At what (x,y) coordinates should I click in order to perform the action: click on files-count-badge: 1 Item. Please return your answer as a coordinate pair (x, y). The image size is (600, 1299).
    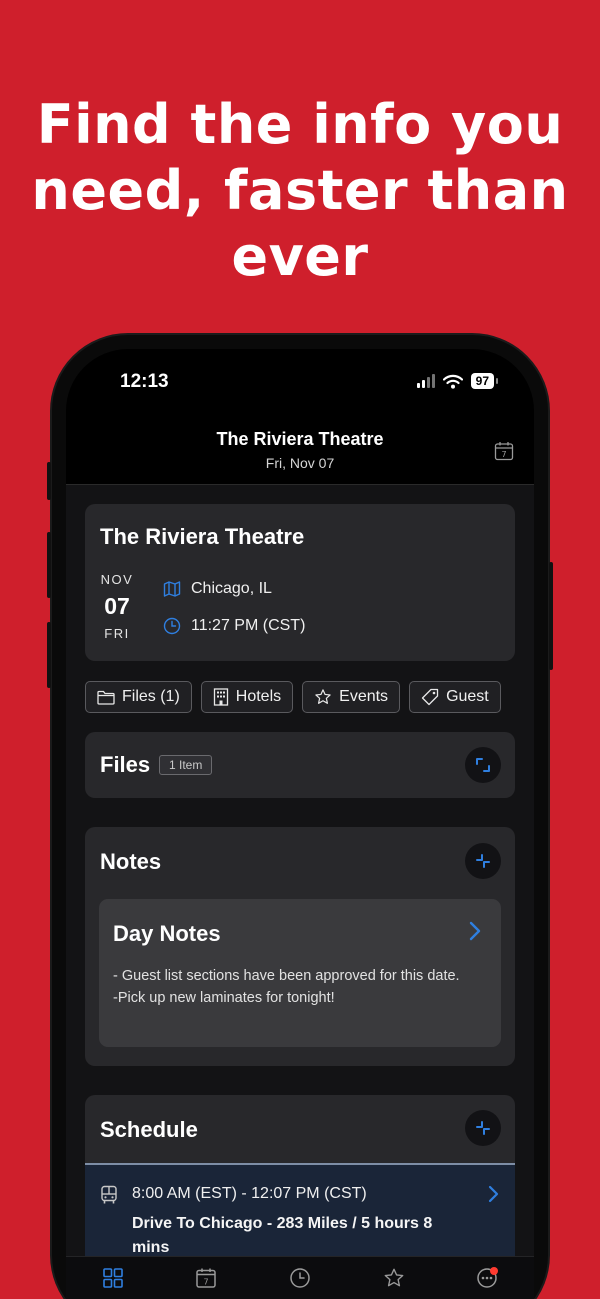
    Looking at the image, I should click on (186, 765).